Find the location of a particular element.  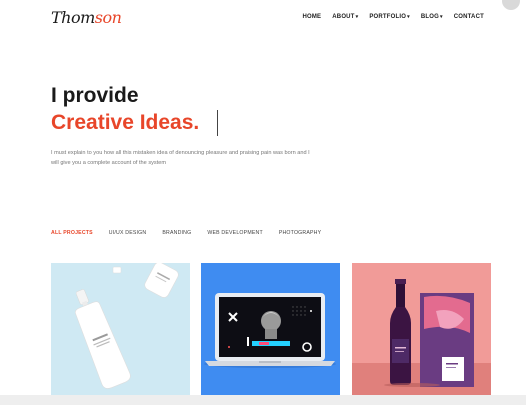

wine-branding-image is located at coordinates (421, 329).